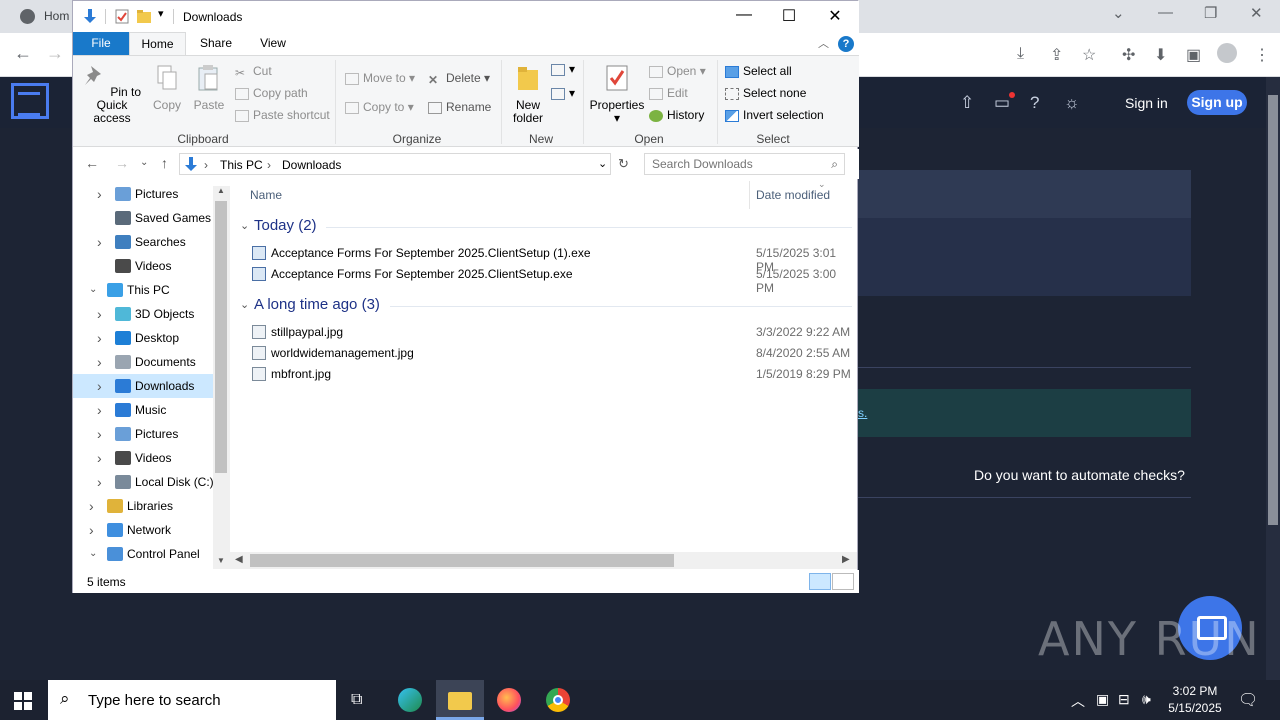  Describe the element at coordinates (144, 162) in the screenshot. I see `recent-locations-button: ⌄` at that location.